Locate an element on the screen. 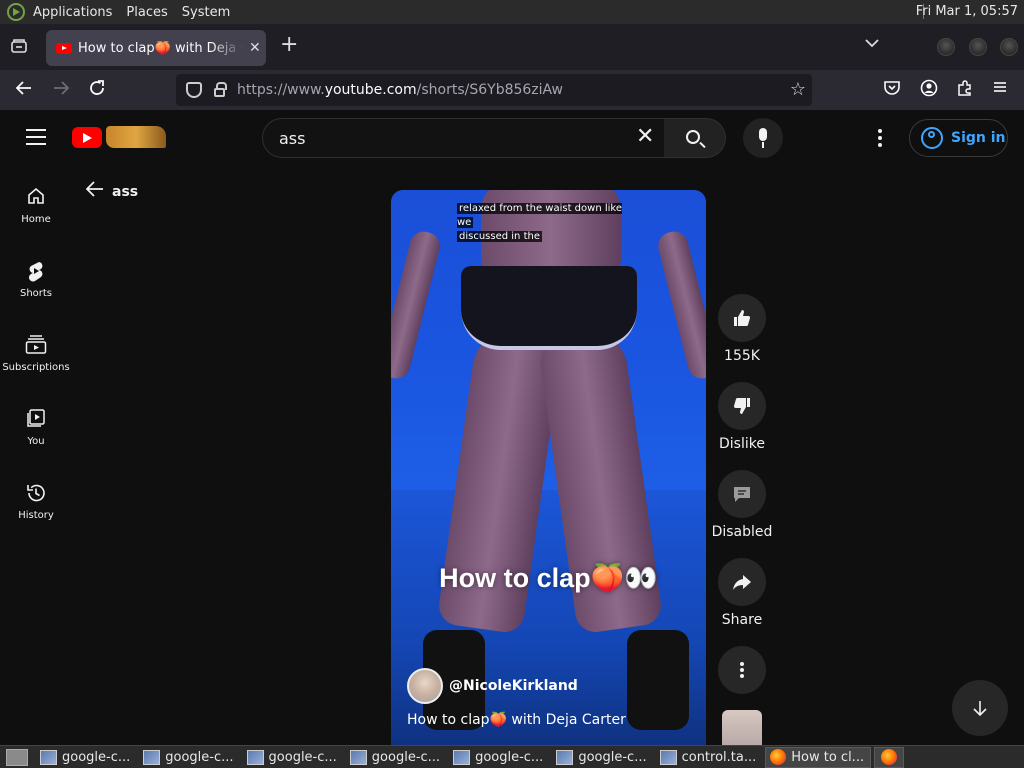 The image size is (1024, 768). like-button: 155K is located at coordinates (742, 329).